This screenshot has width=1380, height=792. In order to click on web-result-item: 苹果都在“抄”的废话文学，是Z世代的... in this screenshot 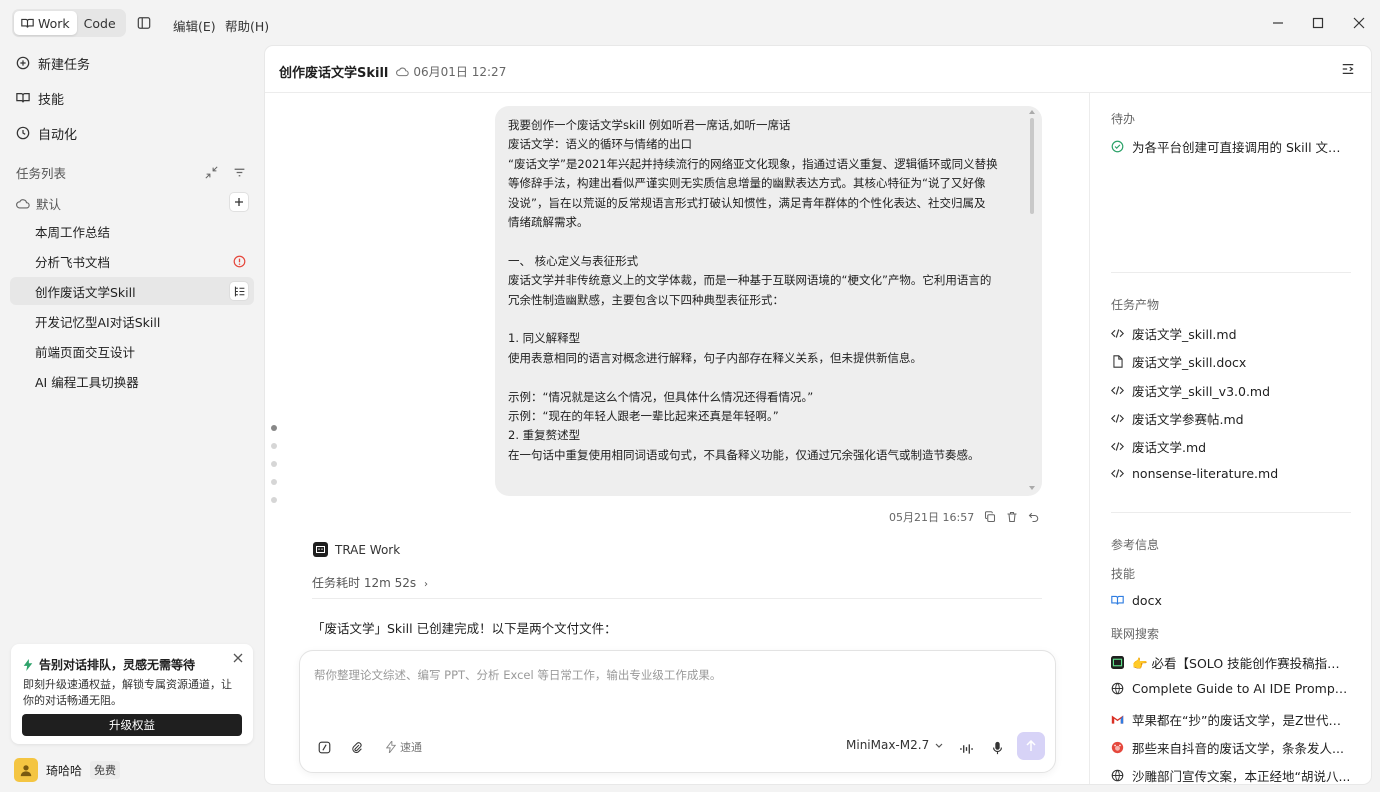, I will do `click(1231, 719)`.